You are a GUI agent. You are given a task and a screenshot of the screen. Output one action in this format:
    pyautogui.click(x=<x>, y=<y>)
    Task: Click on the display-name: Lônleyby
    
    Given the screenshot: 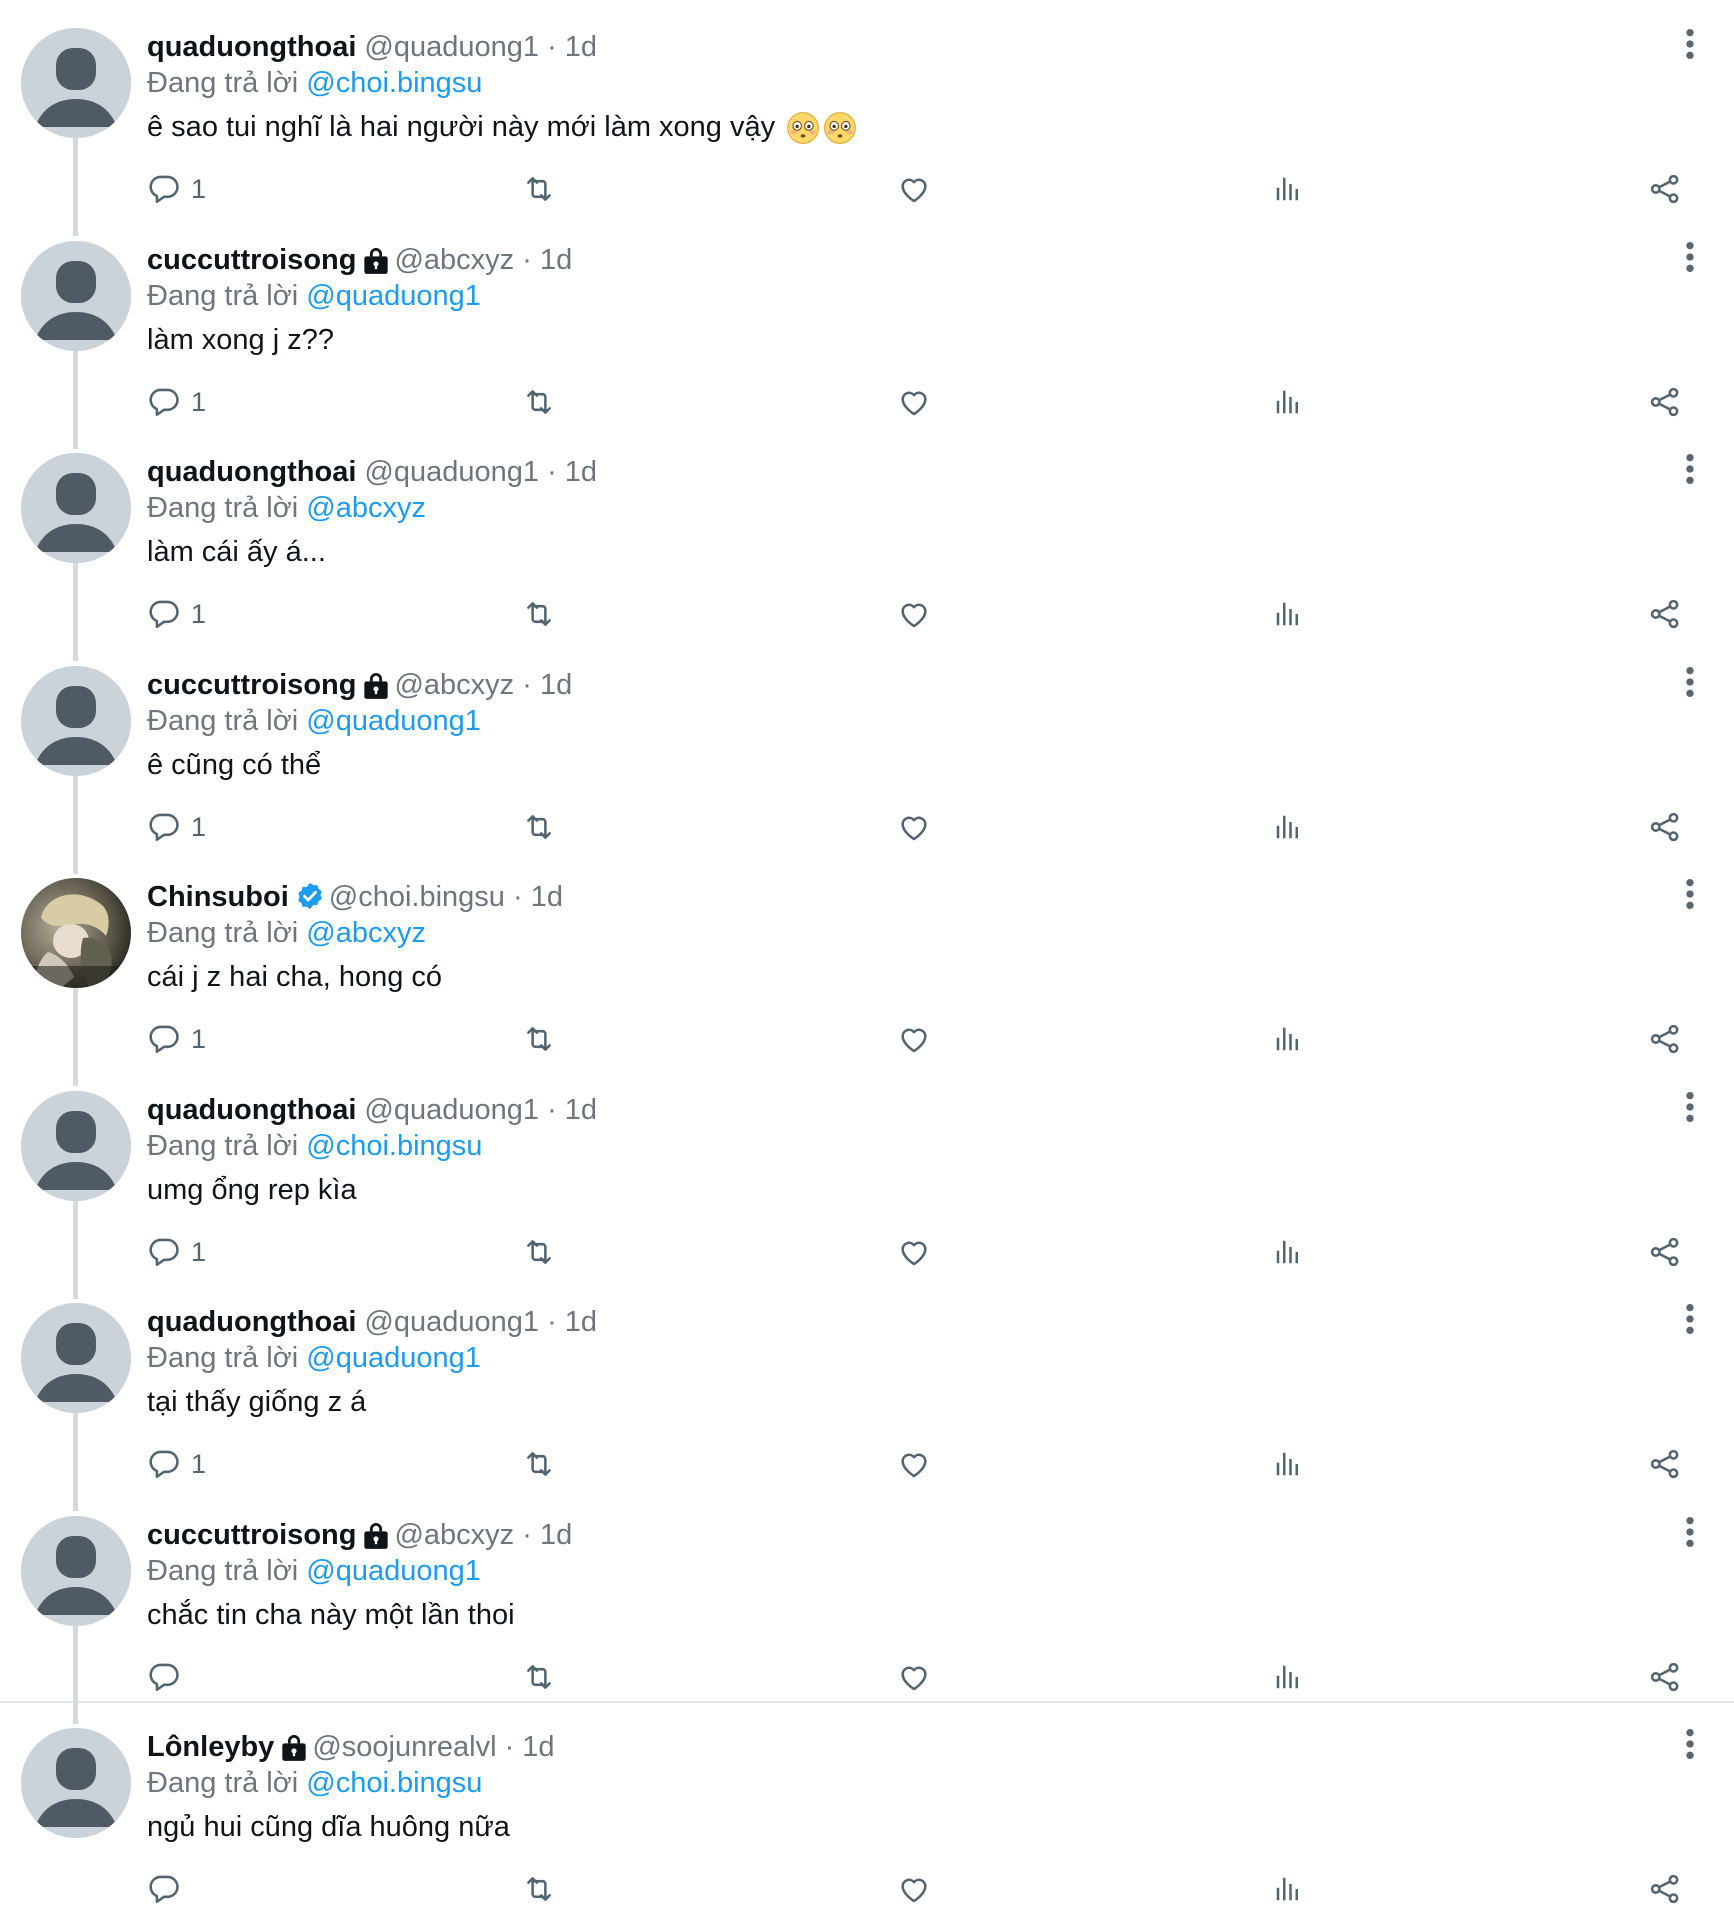 What is the action you would take?
    pyautogui.click(x=210, y=1747)
    